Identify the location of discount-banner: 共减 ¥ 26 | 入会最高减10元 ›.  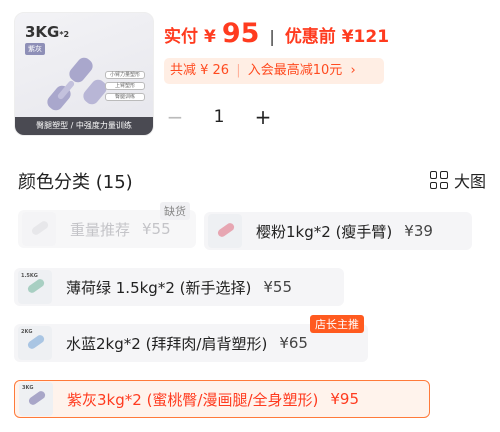
(274, 71).